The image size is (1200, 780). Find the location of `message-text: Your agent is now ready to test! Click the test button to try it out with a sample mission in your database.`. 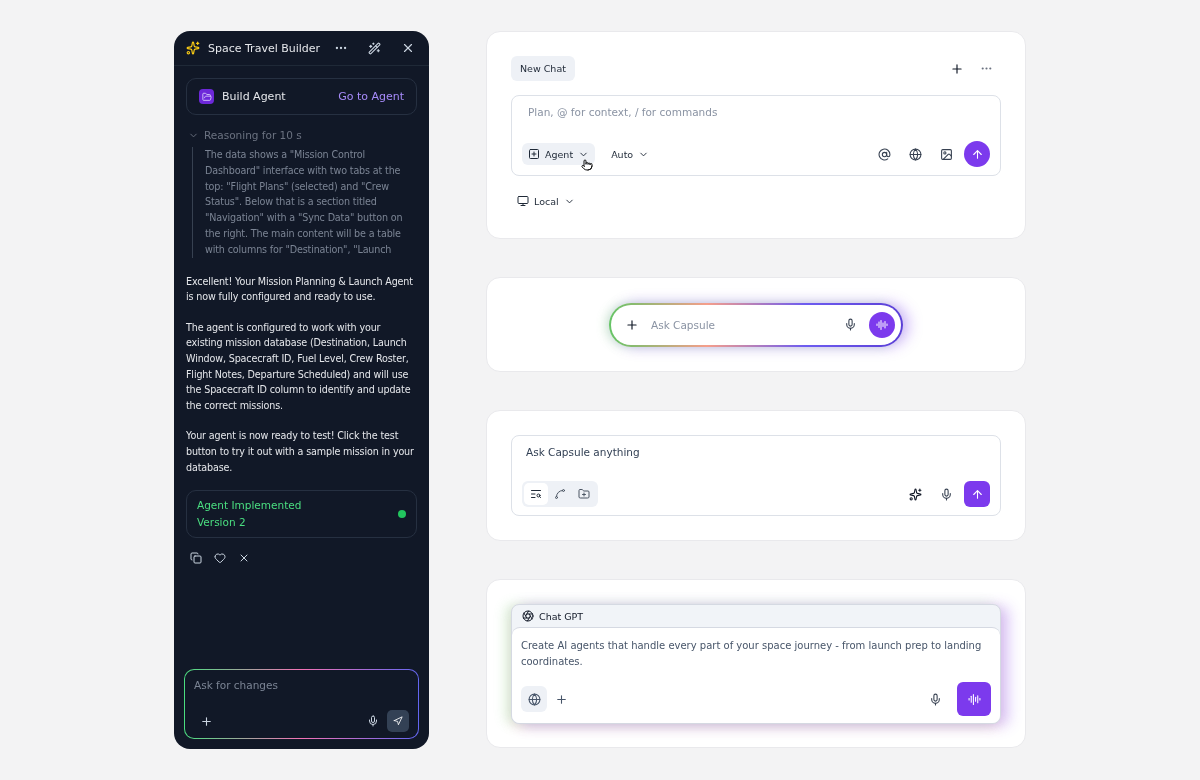

message-text: Your agent is now ready to test! Click the test button to try it out with a sample mission in your database. is located at coordinates (300, 452).